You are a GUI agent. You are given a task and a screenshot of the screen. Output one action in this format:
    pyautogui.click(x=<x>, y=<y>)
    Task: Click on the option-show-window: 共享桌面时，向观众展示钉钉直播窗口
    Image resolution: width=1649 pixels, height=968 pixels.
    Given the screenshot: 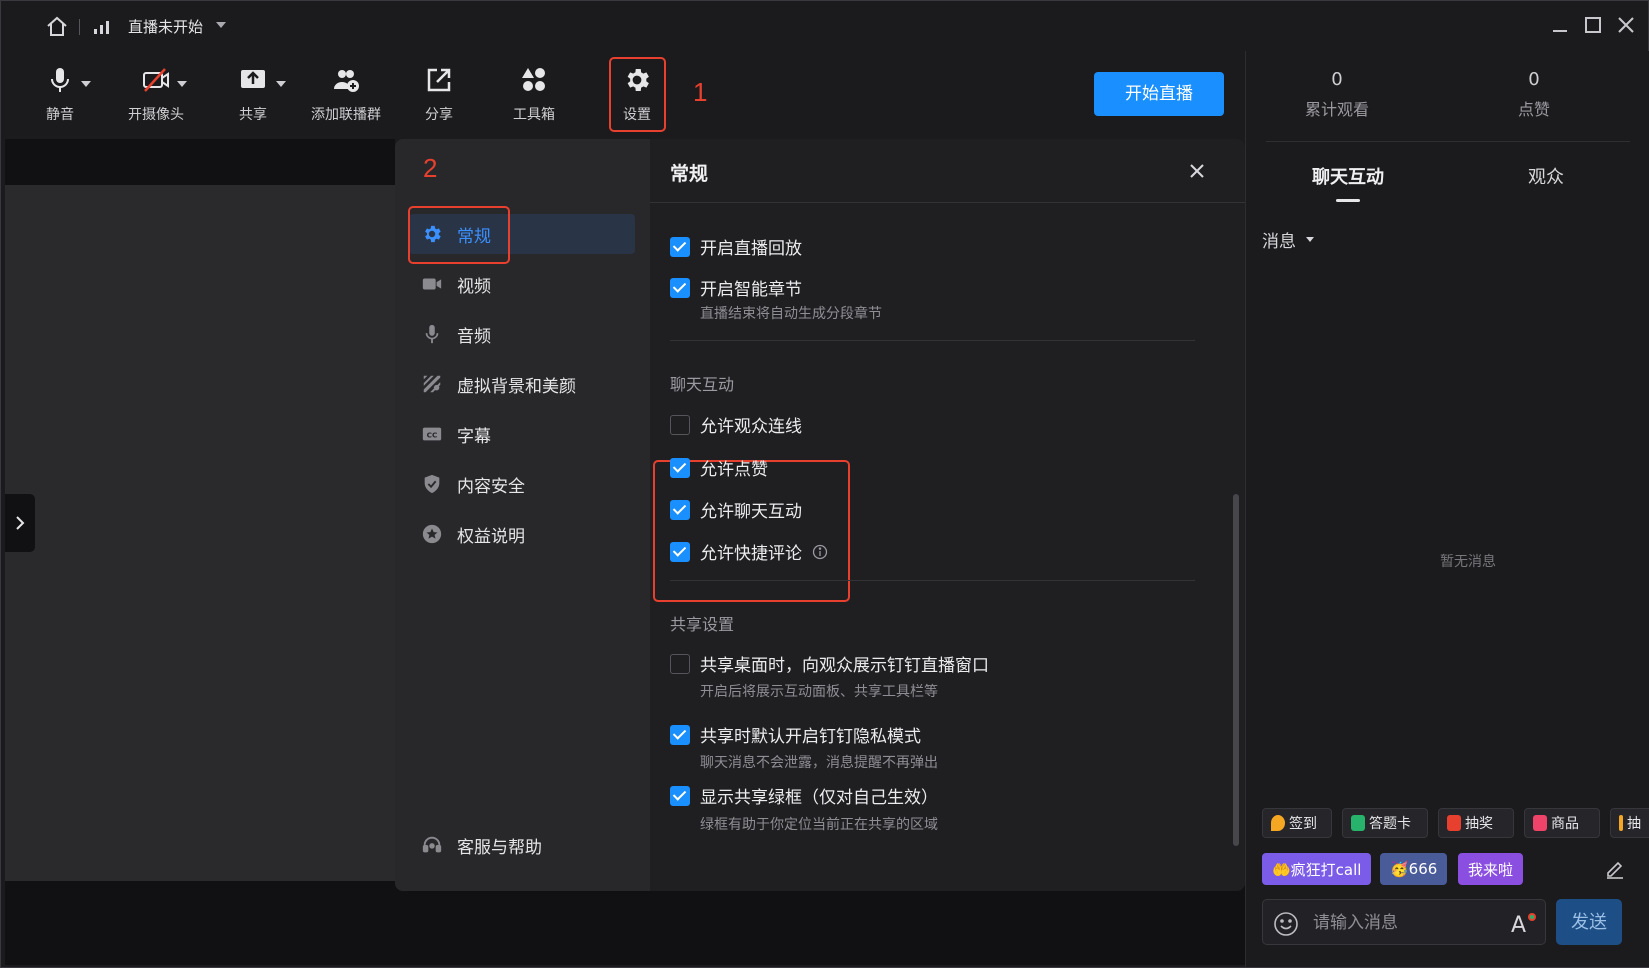 What is the action you would take?
    pyautogui.click(x=829, y=663)
    